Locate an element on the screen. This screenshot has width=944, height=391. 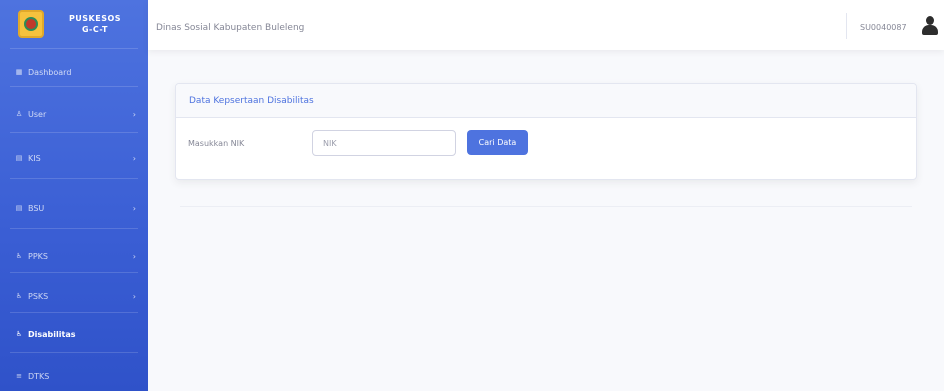
sidebar-item-dtks: ≡ DTKS is located at coordinates (74, 376).